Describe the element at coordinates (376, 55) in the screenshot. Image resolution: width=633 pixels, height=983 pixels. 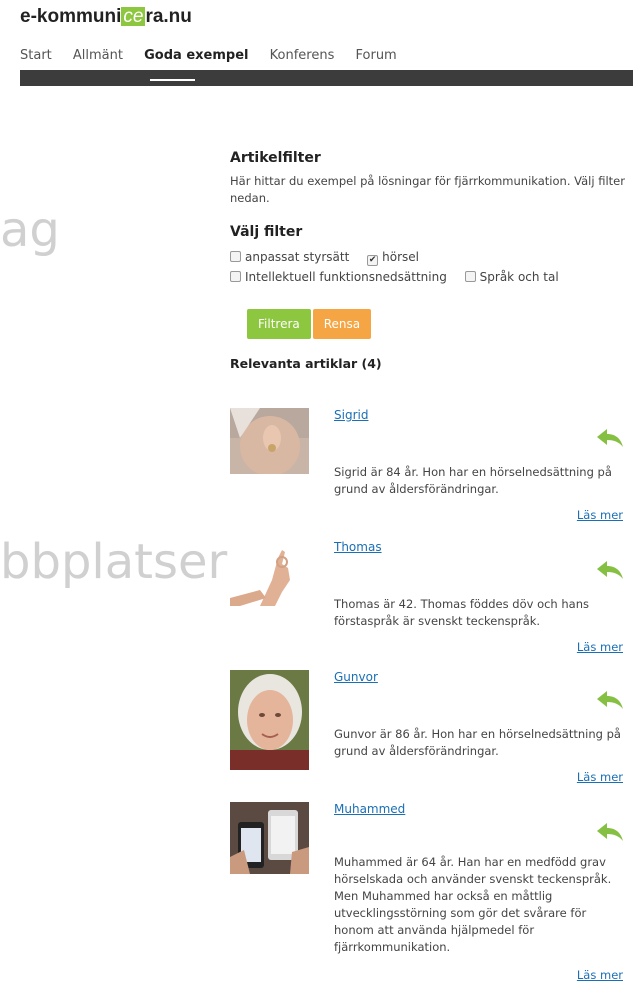
I see `nav-item-forum: Forum` at that location.